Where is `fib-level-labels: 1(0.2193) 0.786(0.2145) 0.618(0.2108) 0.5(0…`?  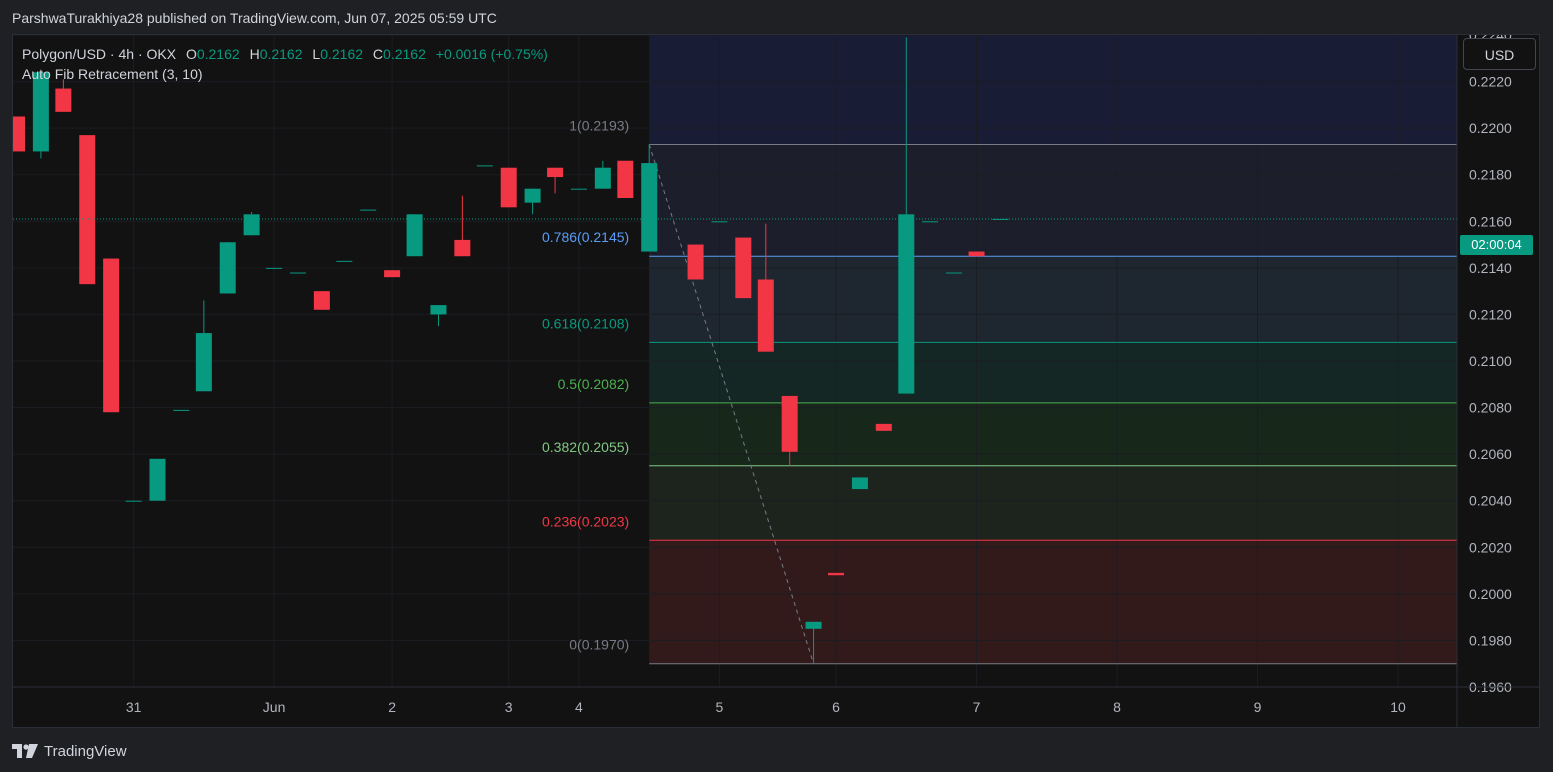 fib-level-labels: 1(0.2193) 0.786(0.2145) 0.618(0.2108) 0.5(0… is located at coordinates (585, 384).